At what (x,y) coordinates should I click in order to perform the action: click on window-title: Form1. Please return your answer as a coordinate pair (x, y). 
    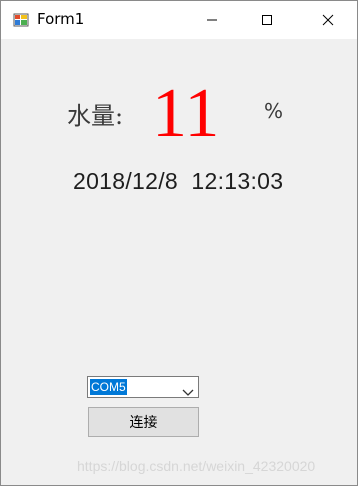
    Looking at the image, I should click on (61, 19).